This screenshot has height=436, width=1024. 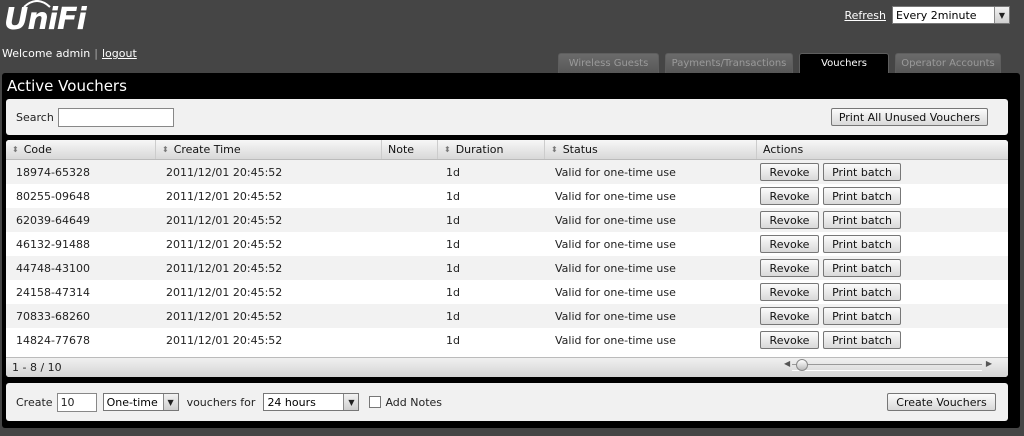 I want to click on slider-handle, so click(x=802, y=365).